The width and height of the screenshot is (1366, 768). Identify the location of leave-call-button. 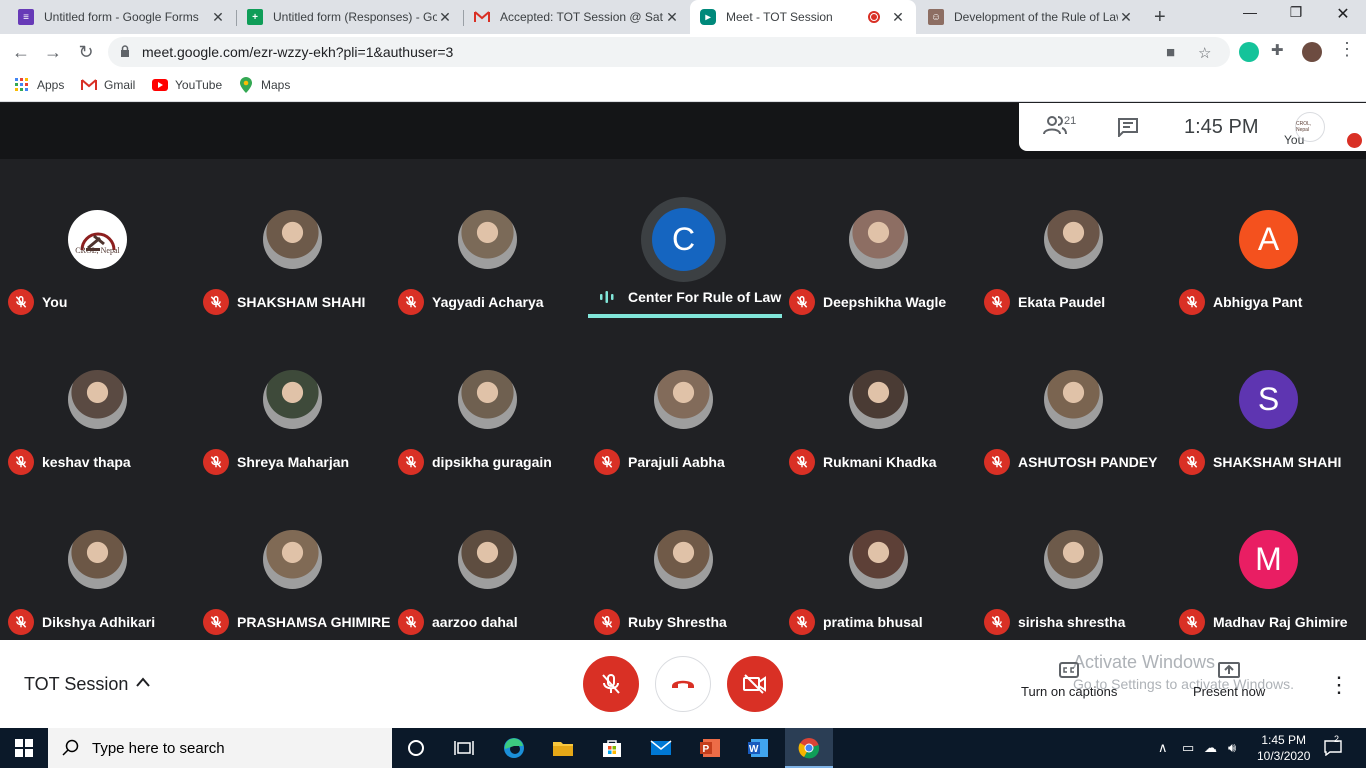
(683, 684).